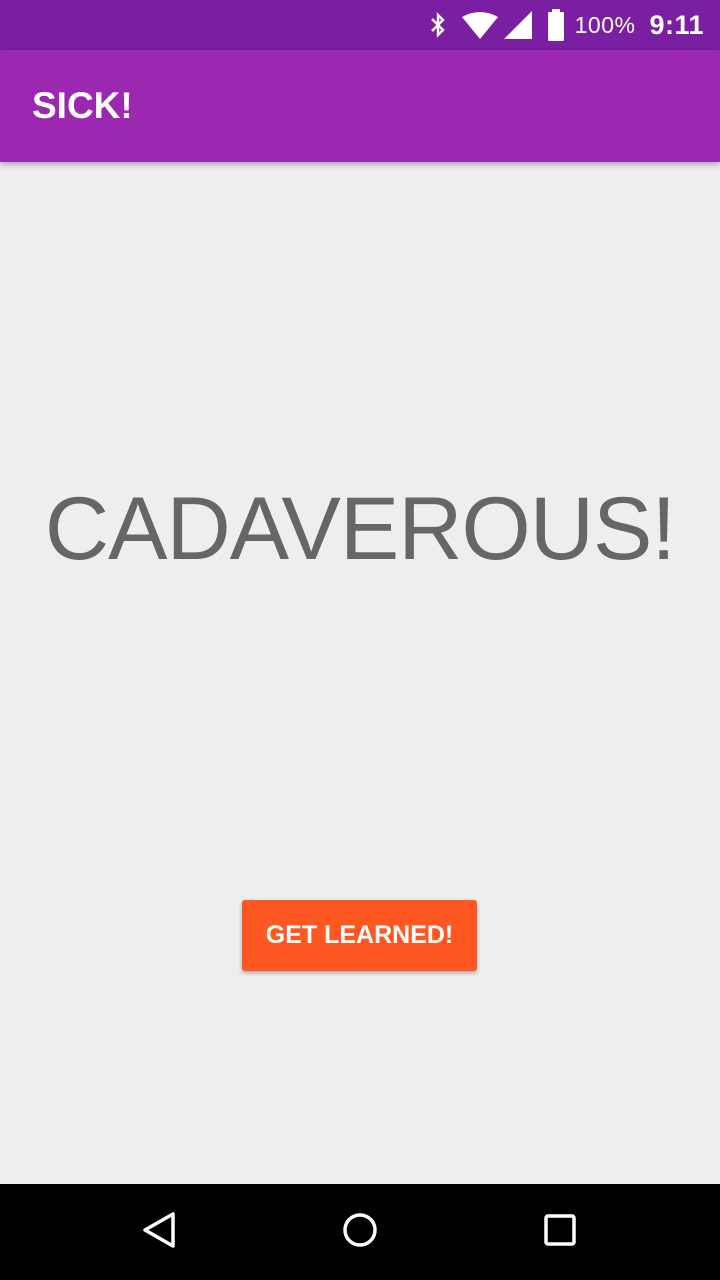 The image size is (720, 1280). I want to click on back-button, so click(160, 1232).